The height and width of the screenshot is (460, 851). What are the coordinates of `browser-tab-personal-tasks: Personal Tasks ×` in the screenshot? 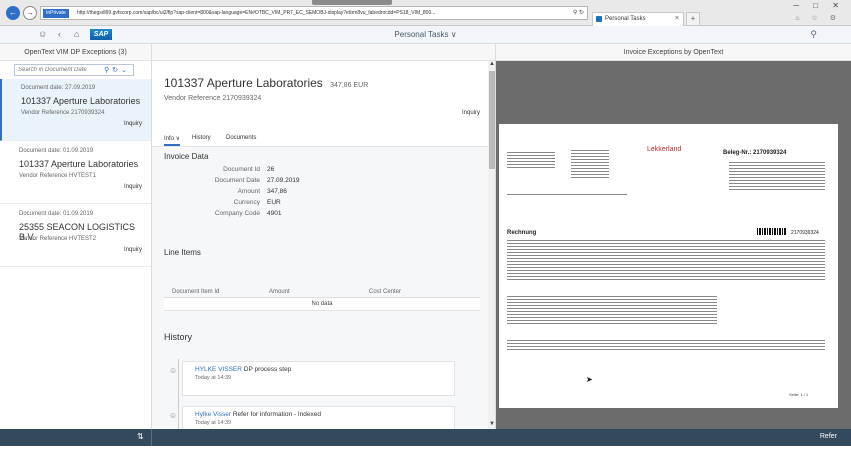 It's located at (638, 19).